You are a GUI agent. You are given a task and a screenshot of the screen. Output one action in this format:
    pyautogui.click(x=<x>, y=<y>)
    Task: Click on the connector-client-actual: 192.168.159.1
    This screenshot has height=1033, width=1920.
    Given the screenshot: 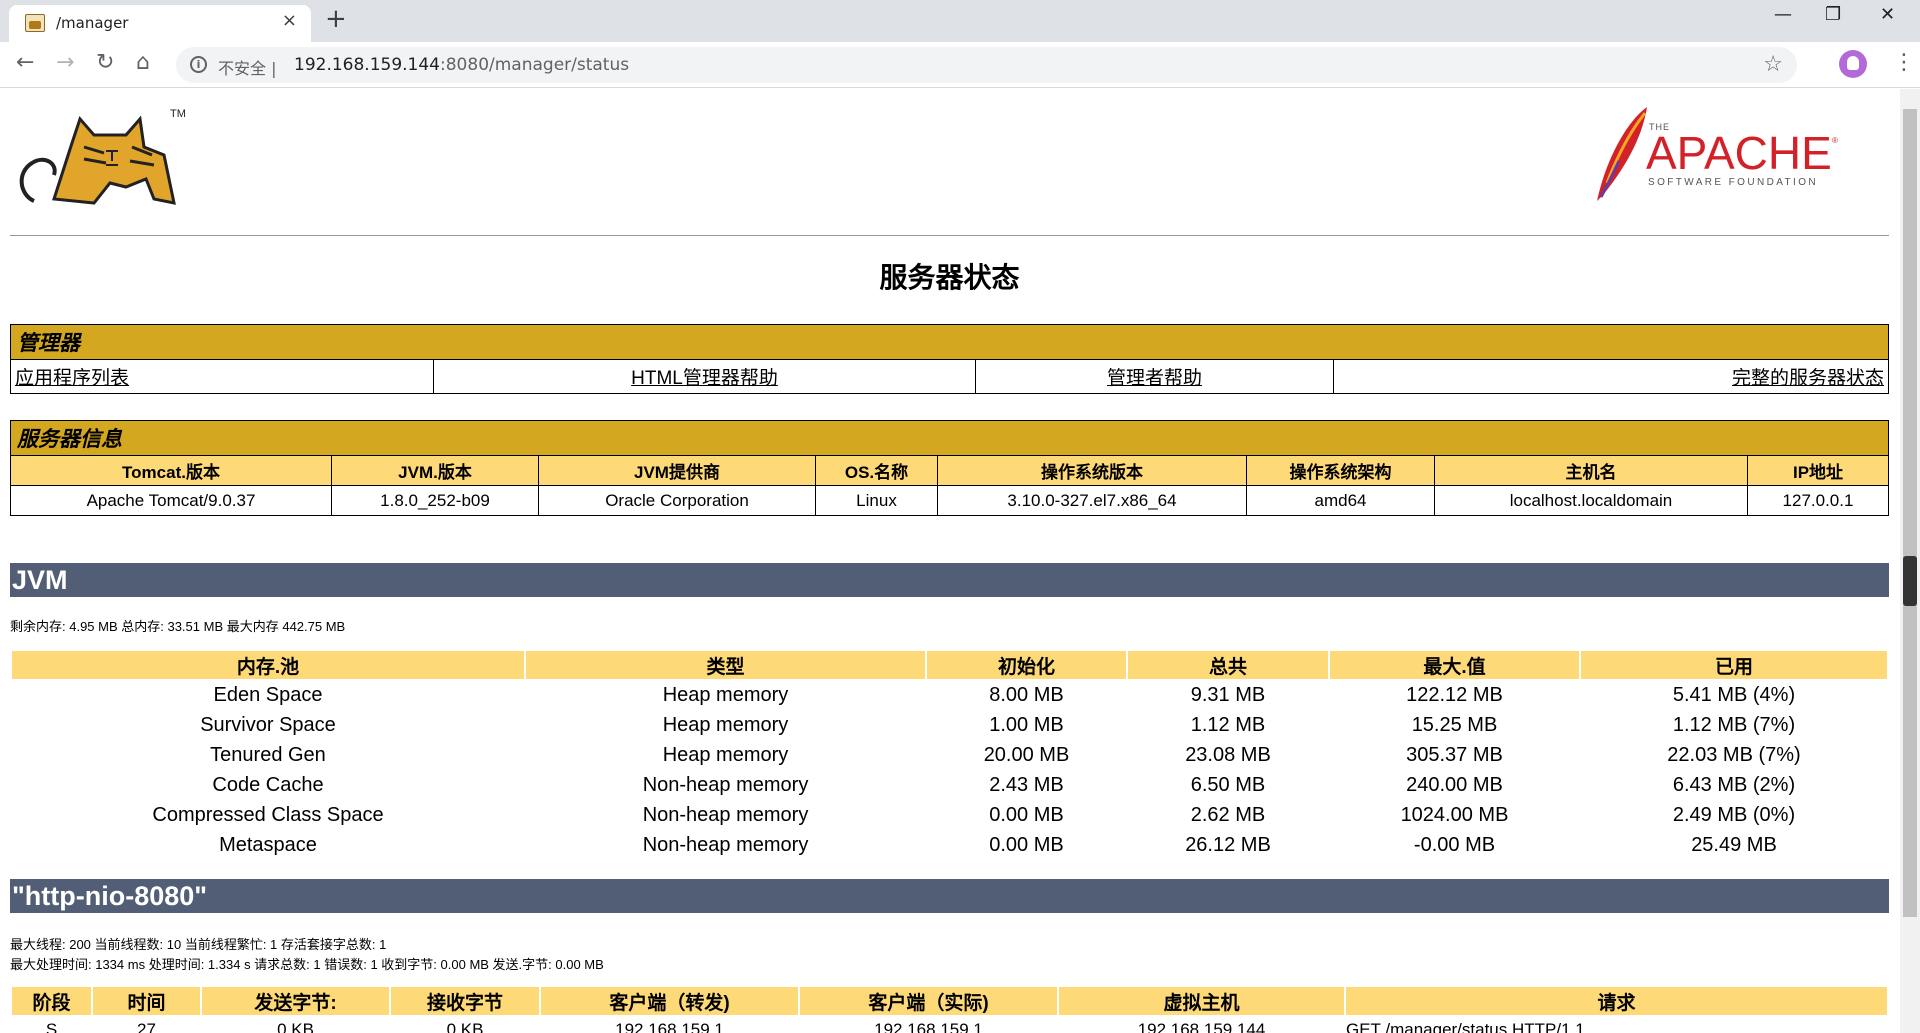 What is the action you would take?
    pyautogui.click(x=928, y=1026)
    